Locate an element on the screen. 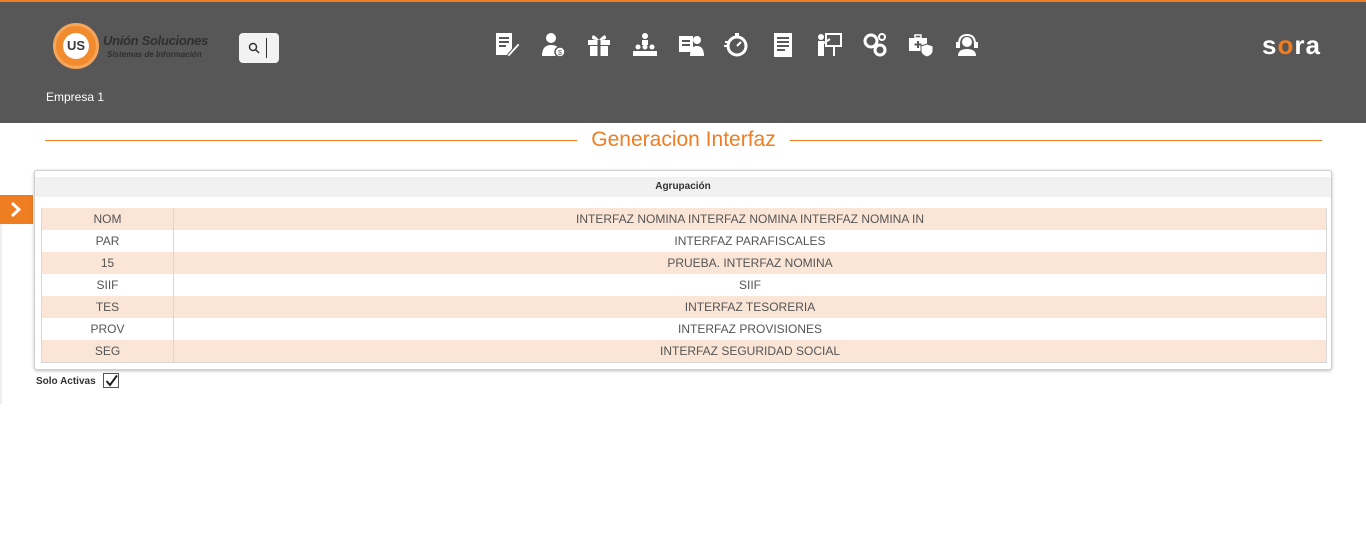  gears-icon is located at coordinates (875, 45).